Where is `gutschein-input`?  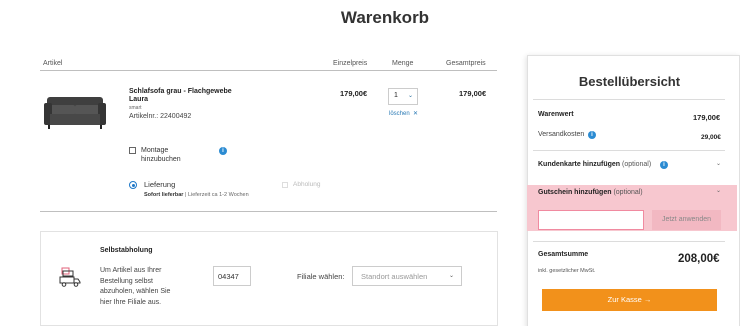 gutschein-input is located at coordinates (591, 220).